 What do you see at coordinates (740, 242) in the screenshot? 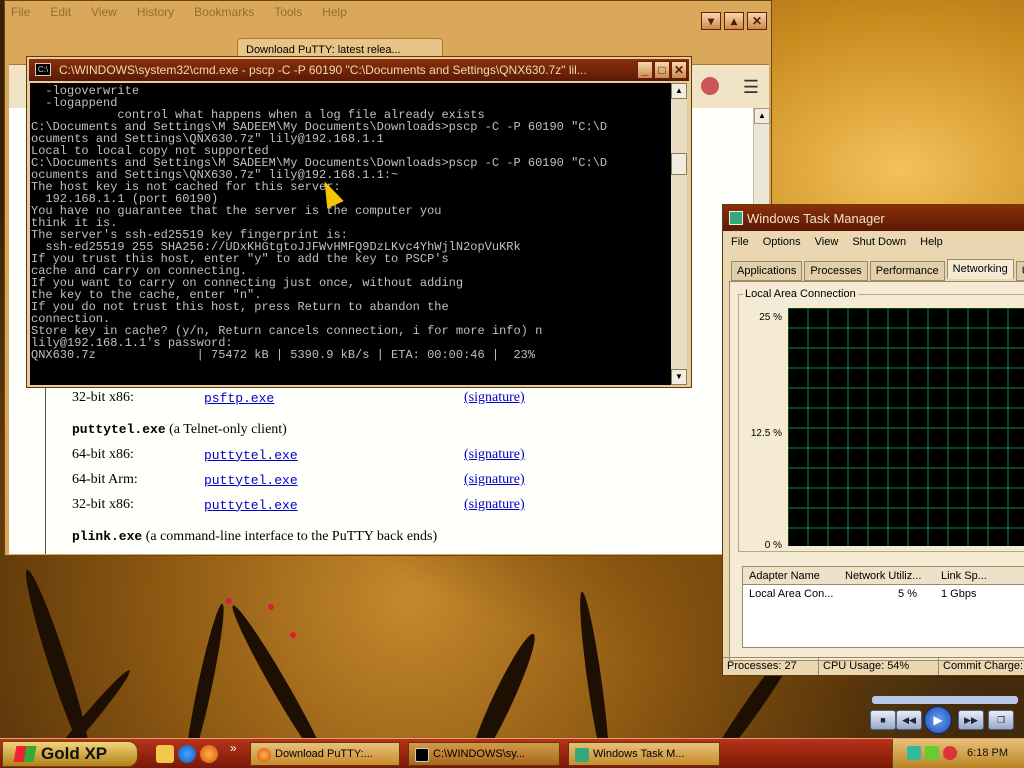
I see `tm-menu-file: File` at bounding box center [740, 242].